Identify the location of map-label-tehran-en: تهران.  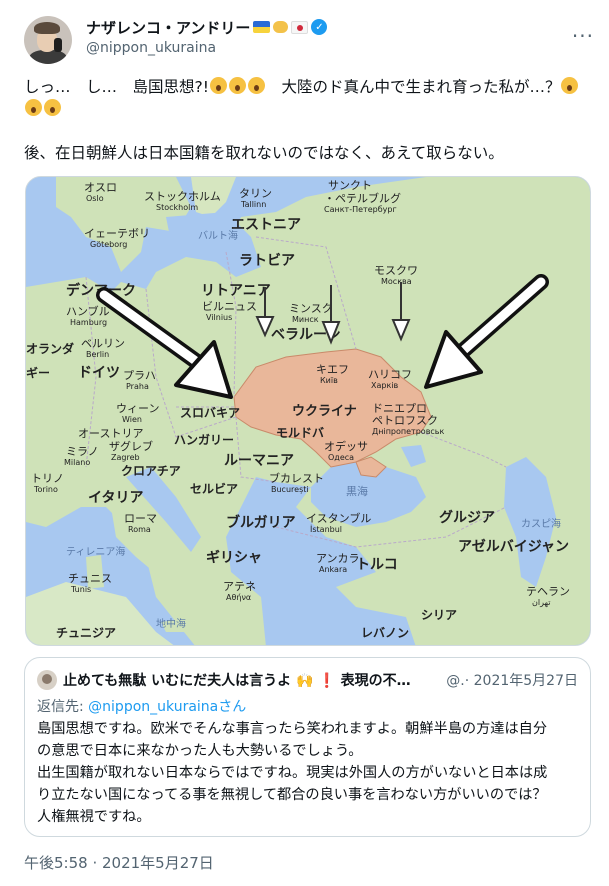
(541, 602).